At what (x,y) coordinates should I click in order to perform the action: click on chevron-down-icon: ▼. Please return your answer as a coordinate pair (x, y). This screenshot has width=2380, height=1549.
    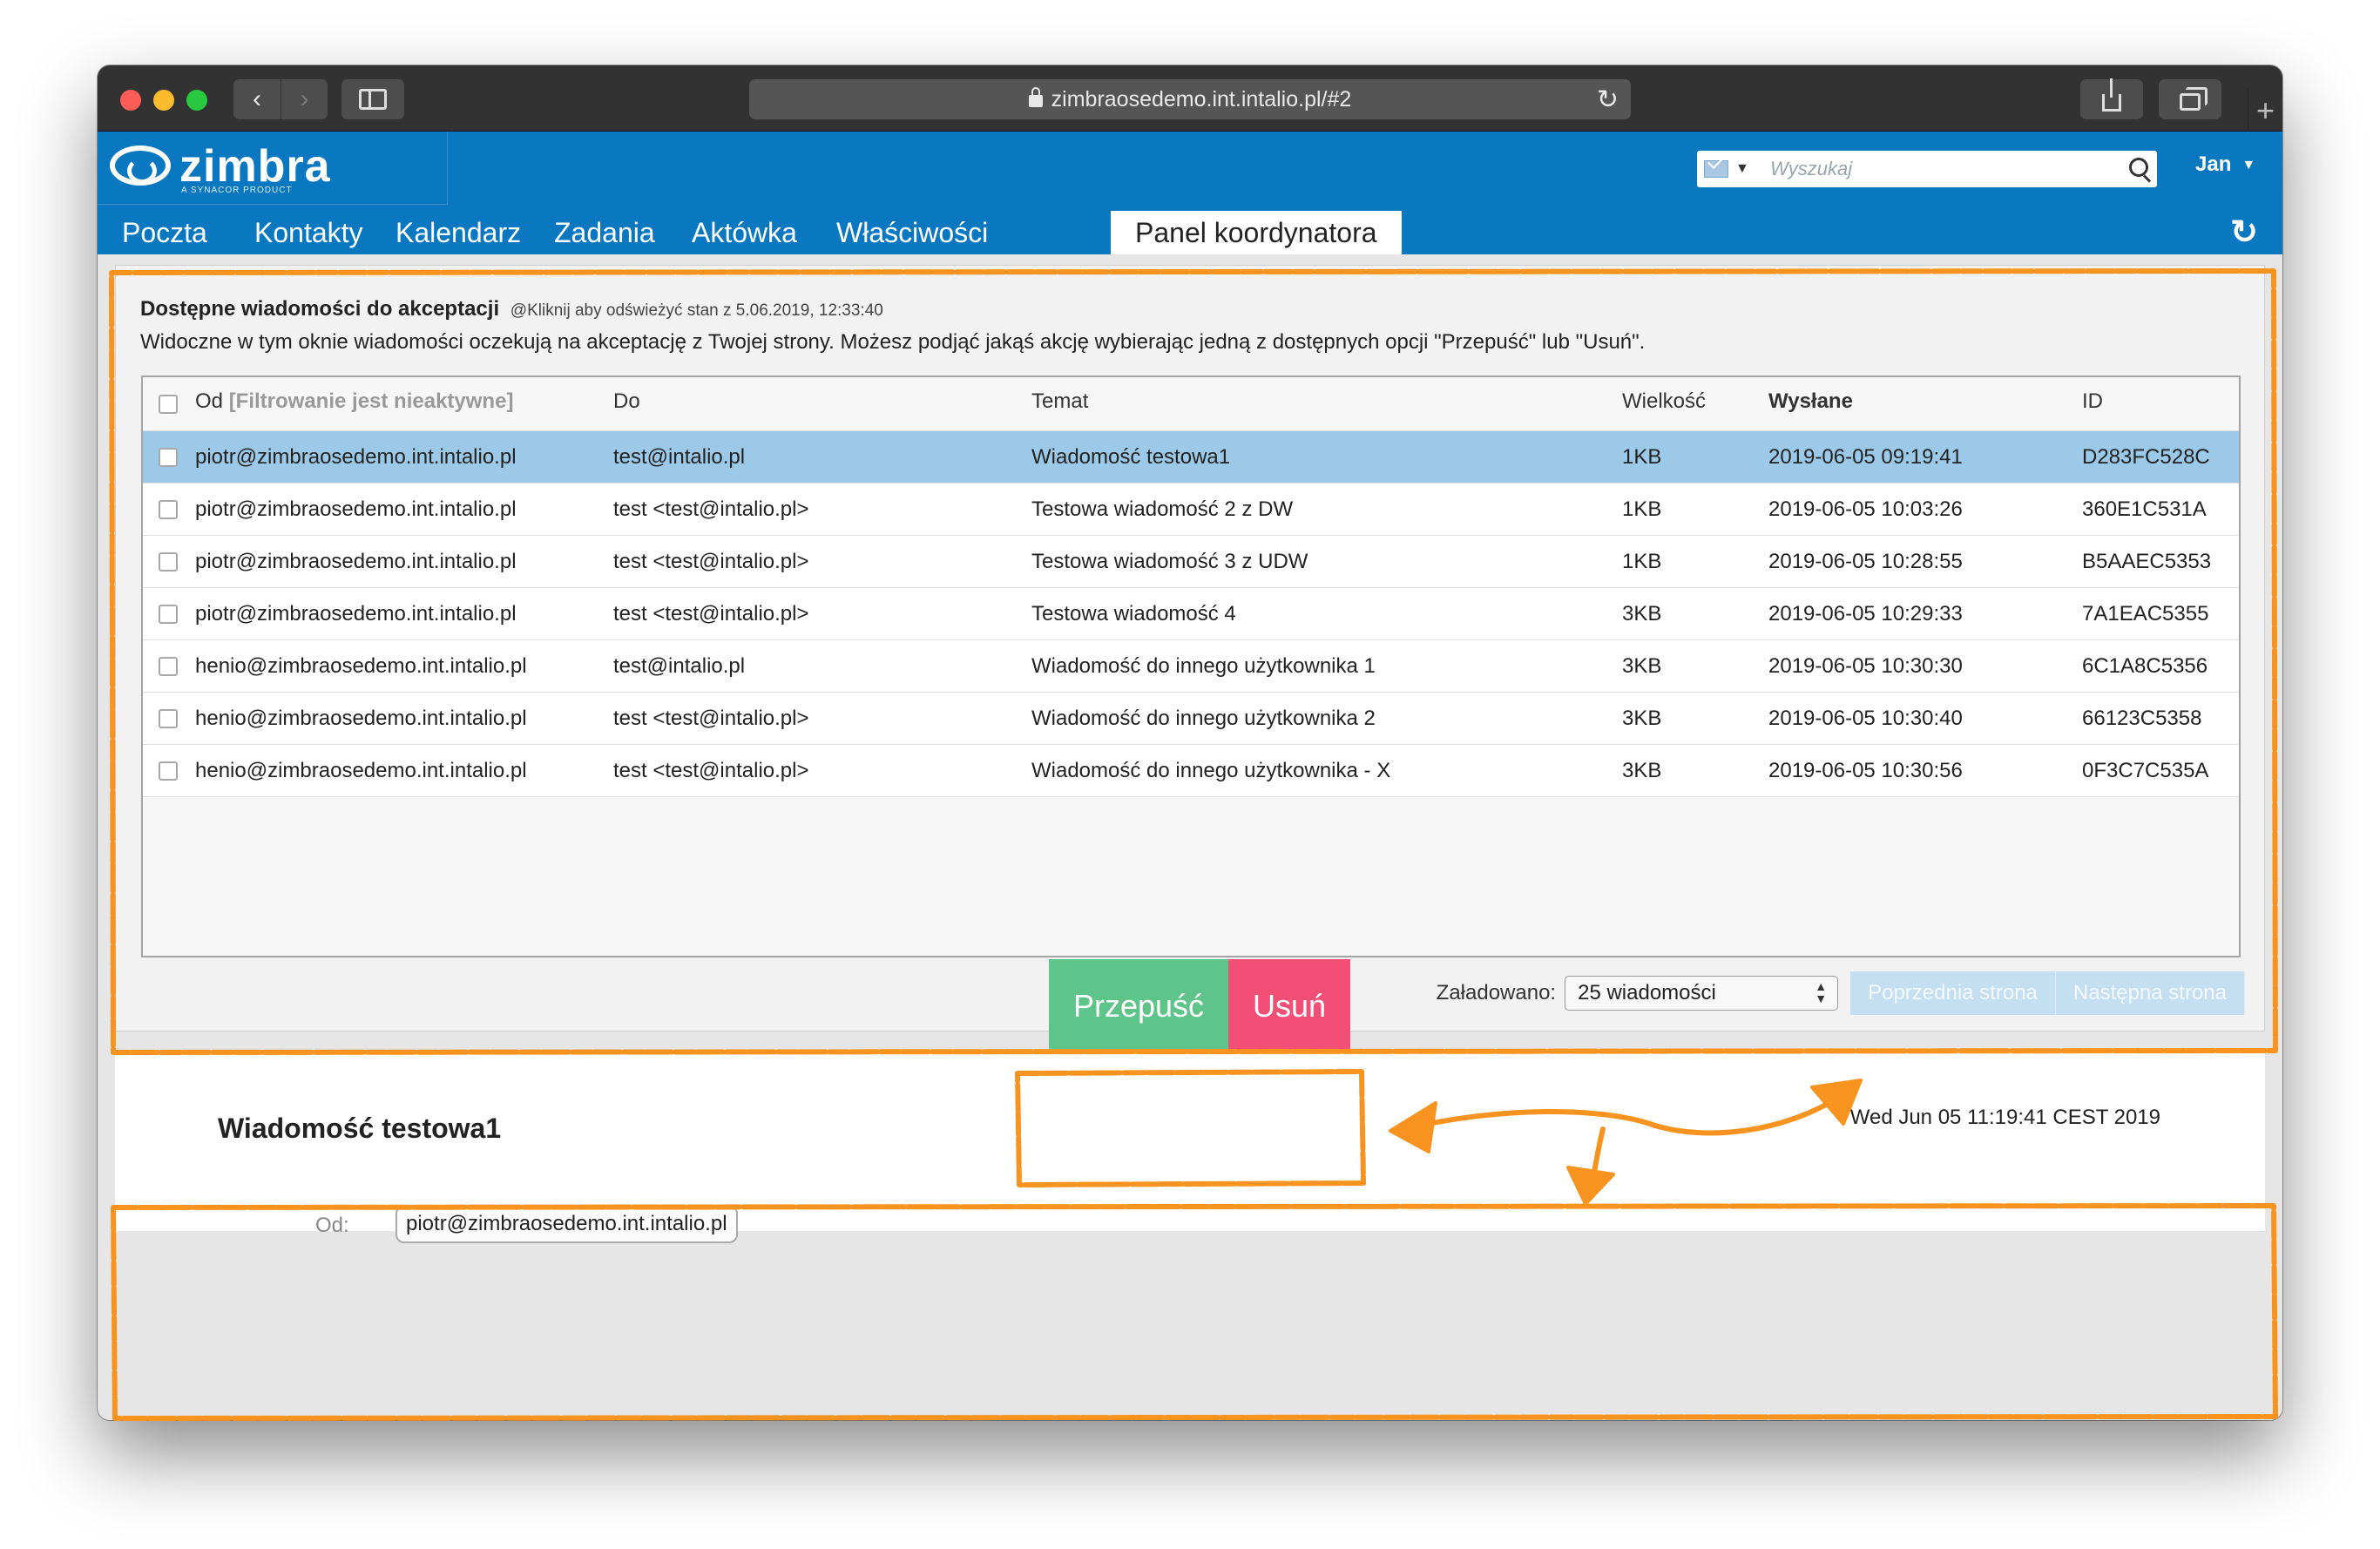
    Looking at the image, I should click on (1742, 168).